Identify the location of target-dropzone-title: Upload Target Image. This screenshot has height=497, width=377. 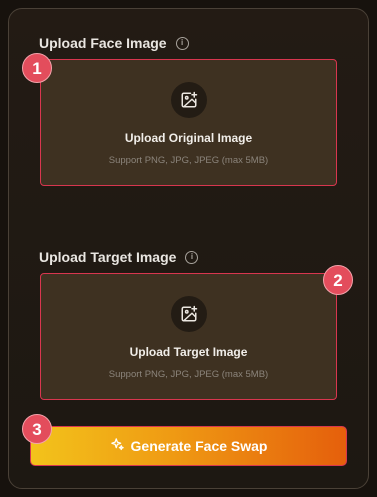
(188, 352).